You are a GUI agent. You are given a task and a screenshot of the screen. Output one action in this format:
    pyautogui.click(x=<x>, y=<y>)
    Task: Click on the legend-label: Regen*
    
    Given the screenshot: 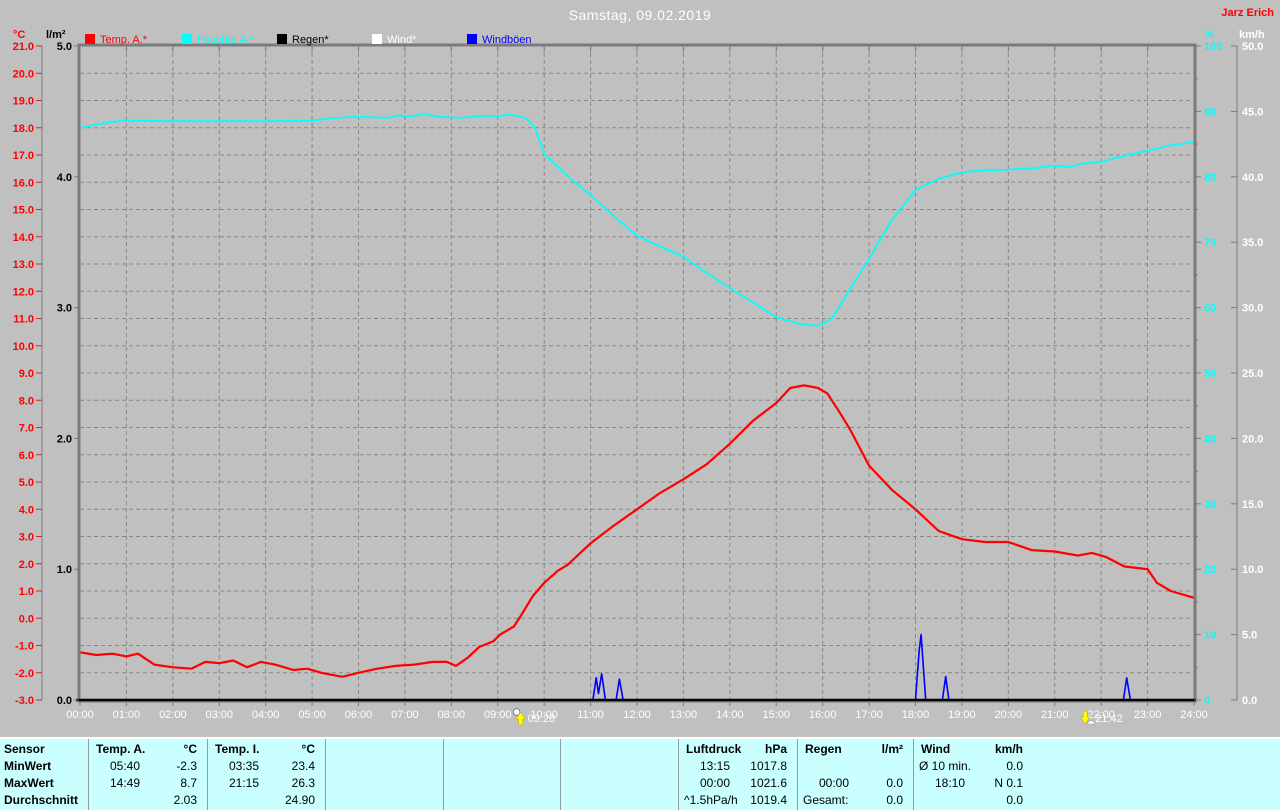 What is the action you would take?
    pyautogui.click(x=310, y=40)
    